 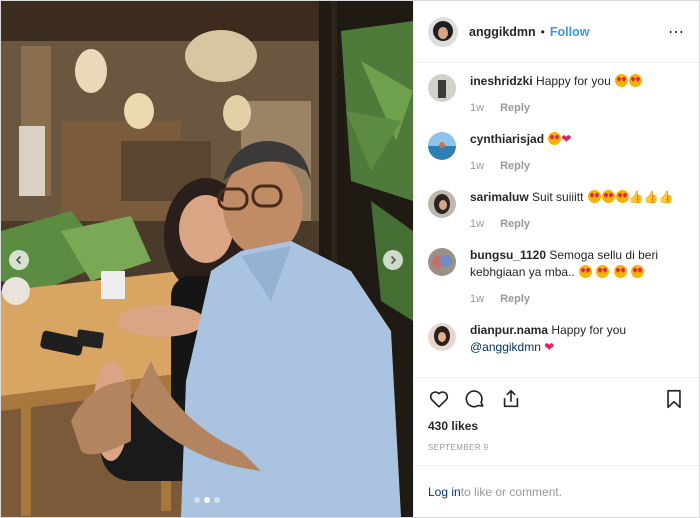 I want to click on comment-username: sarimaluw, so click(x=499, y=197).